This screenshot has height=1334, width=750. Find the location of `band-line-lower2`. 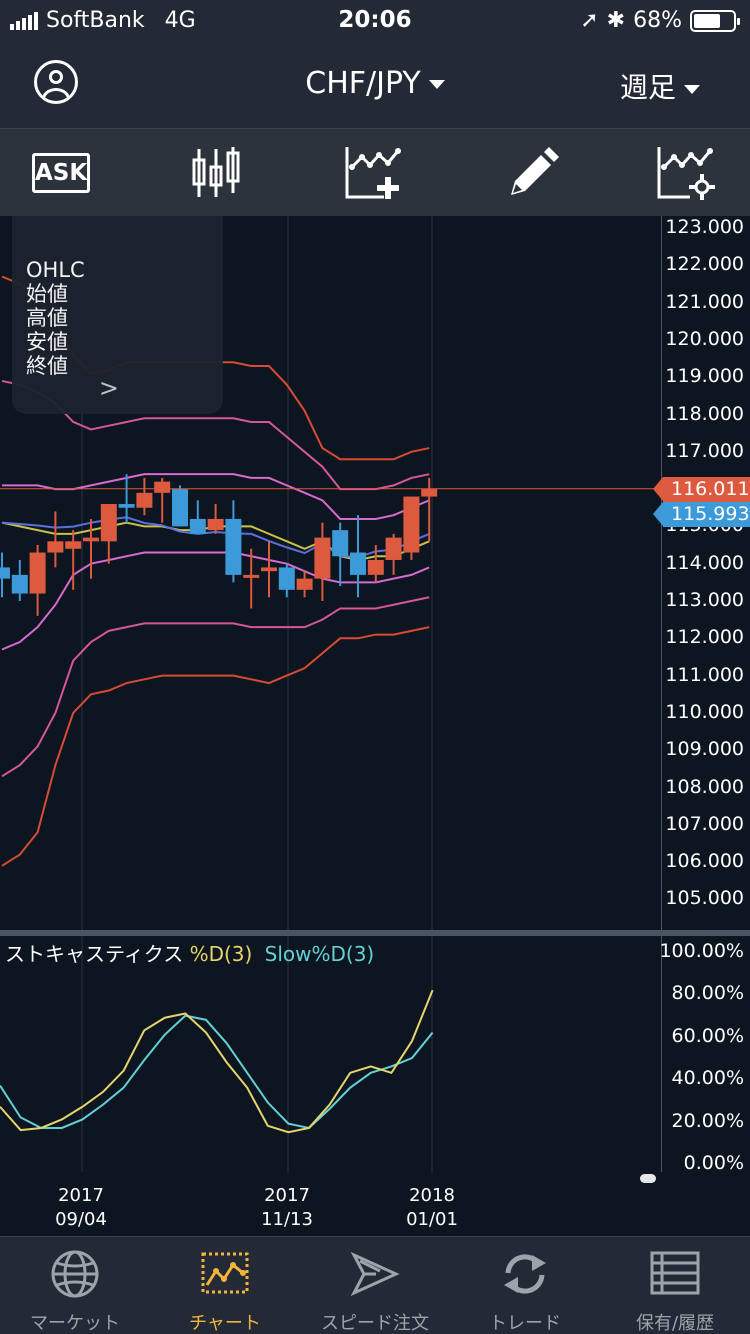

band-line-lower2 is located at coordinates (215, 687).